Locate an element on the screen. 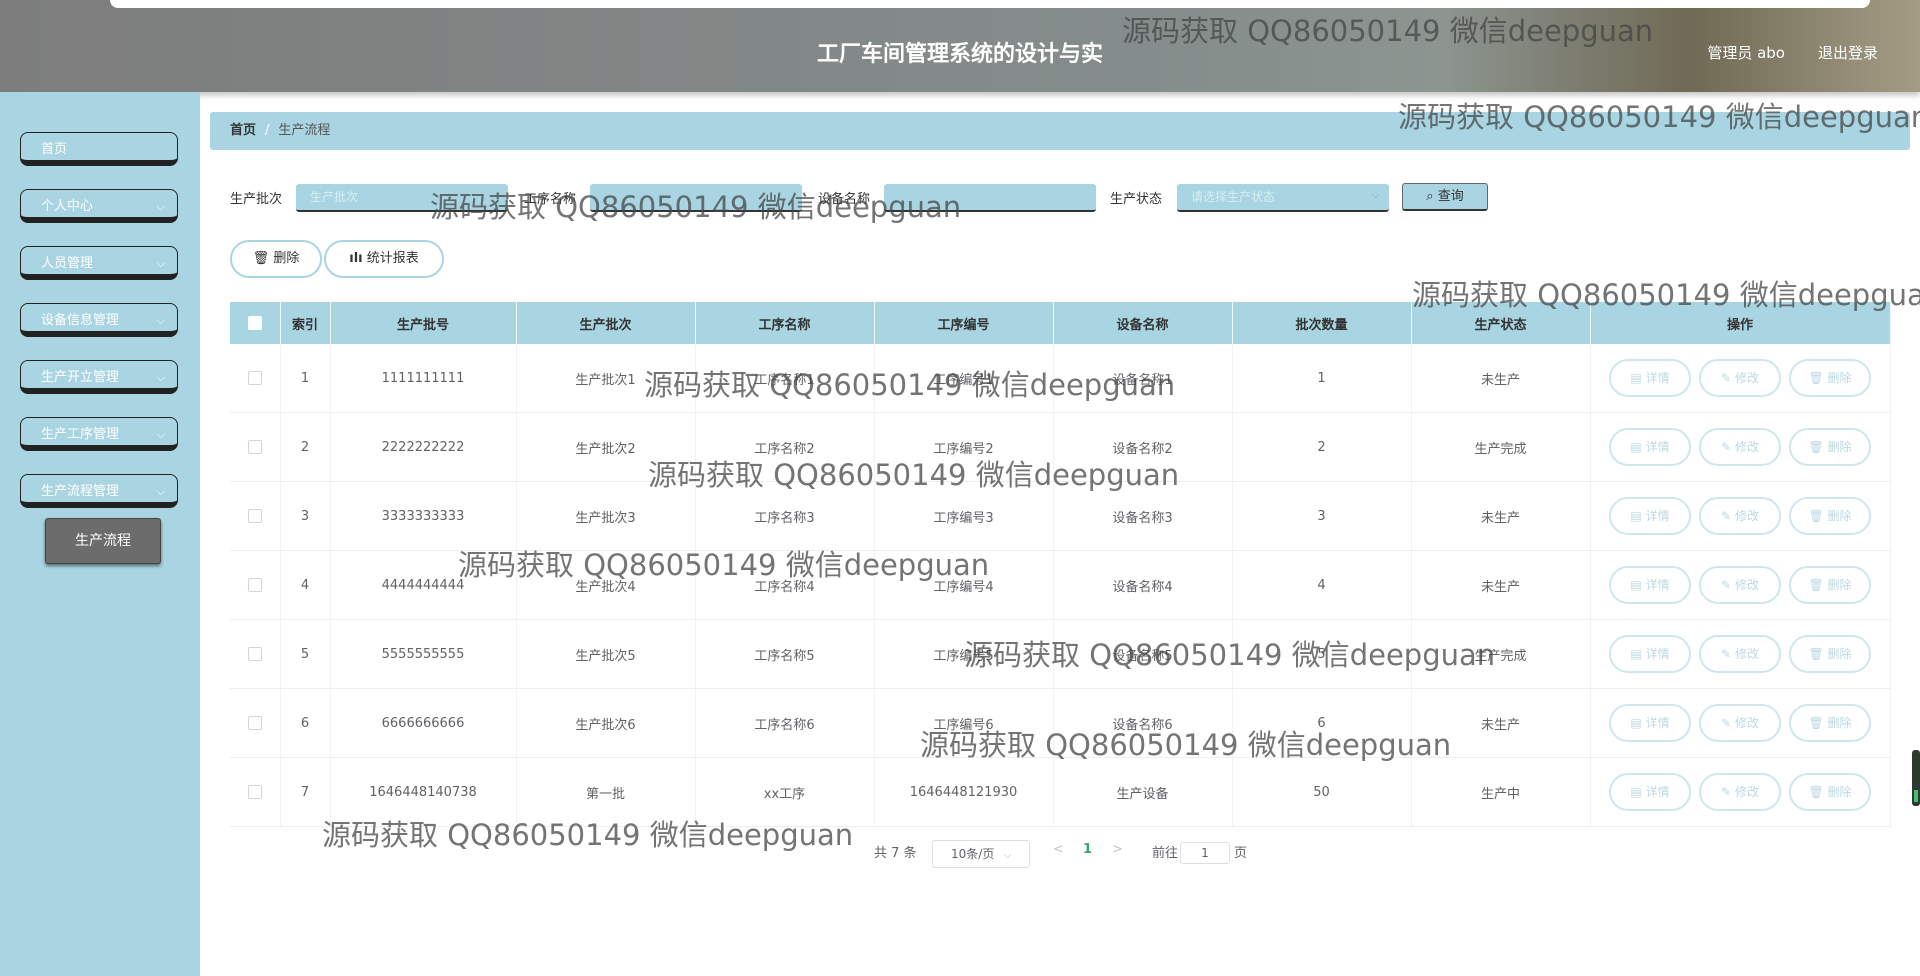 The height and width of the screenshot is (976, 1920). page-size-select: 10条/页 ⌵ is located at coordinates (981, 854).